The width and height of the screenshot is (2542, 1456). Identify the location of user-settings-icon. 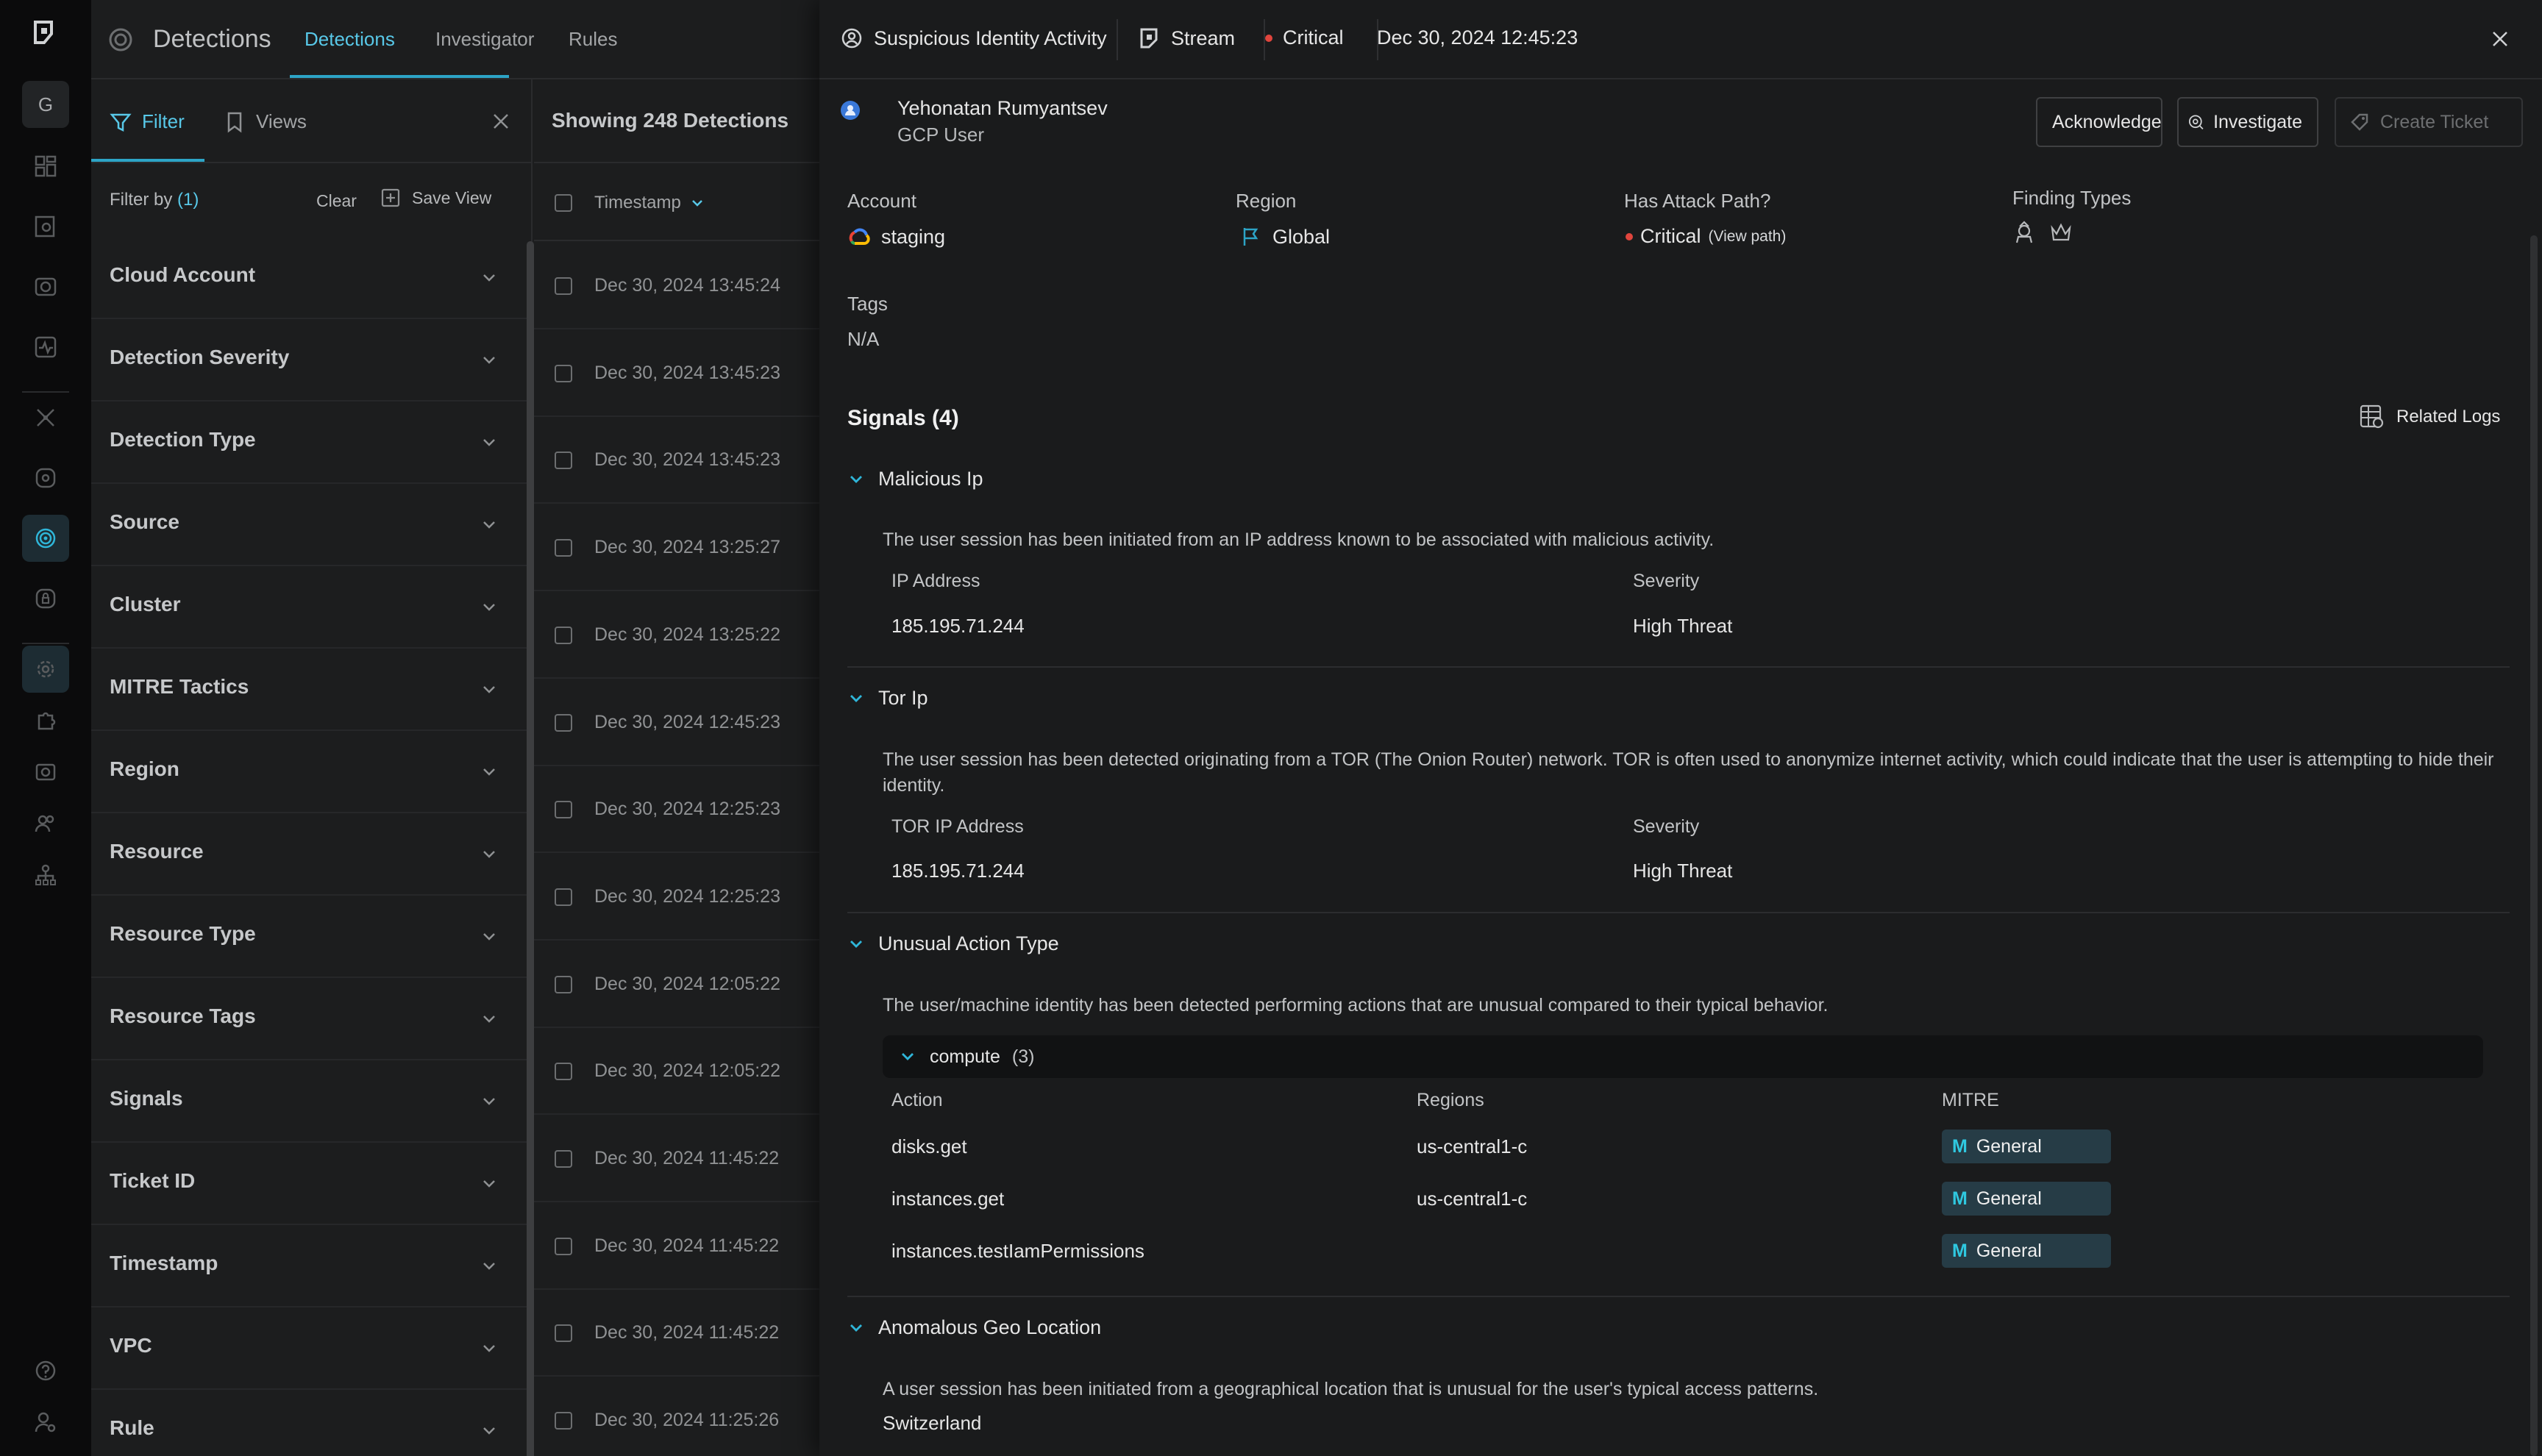
(45, 1422).